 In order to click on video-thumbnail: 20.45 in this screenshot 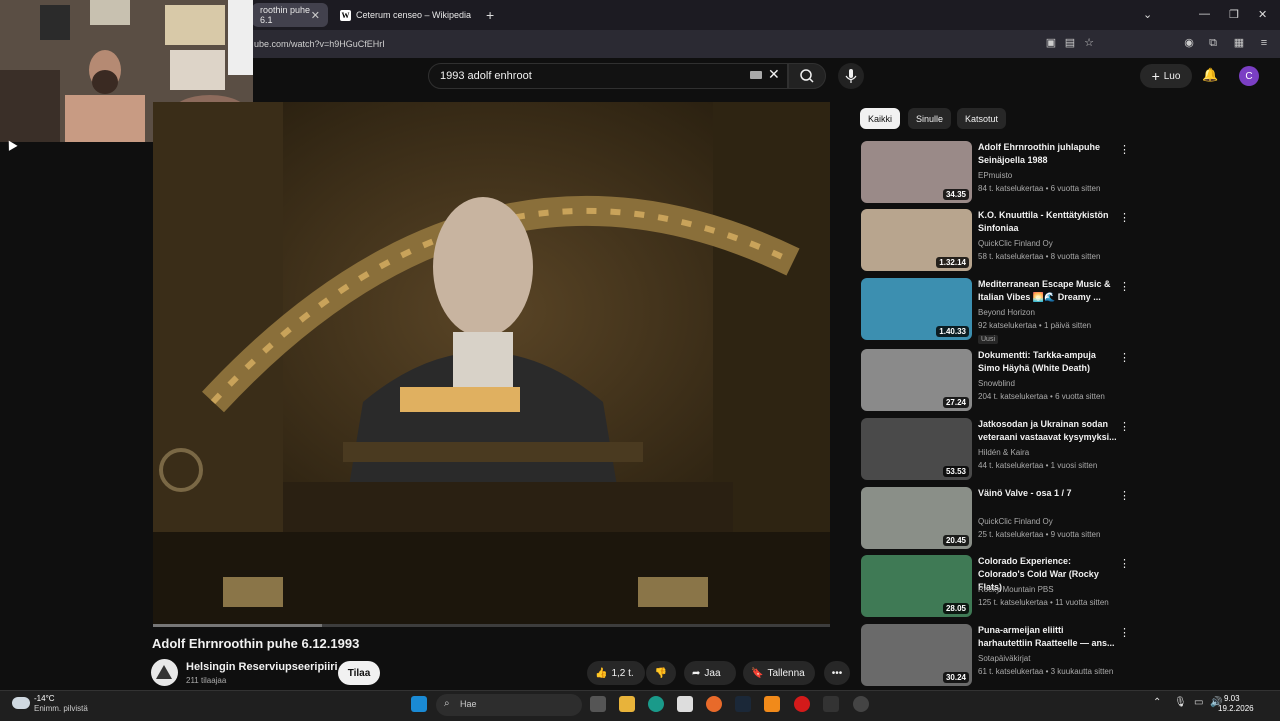, I will do `click(916, 518)`.